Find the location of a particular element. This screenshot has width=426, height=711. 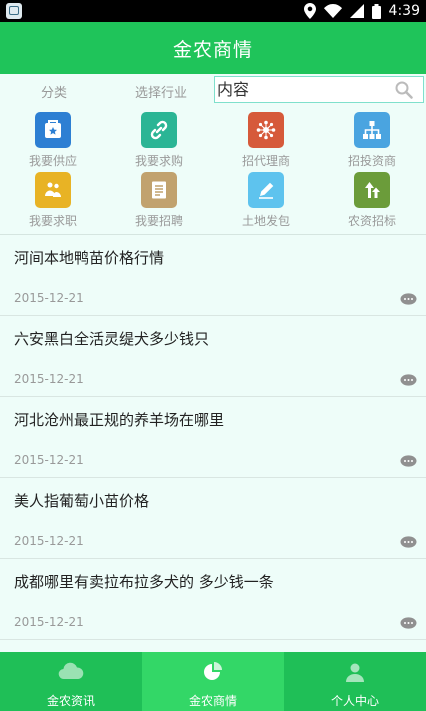

list-item-title: 河北沧州最正规的养羊场在哪里 is located at coordinates (119, 420).